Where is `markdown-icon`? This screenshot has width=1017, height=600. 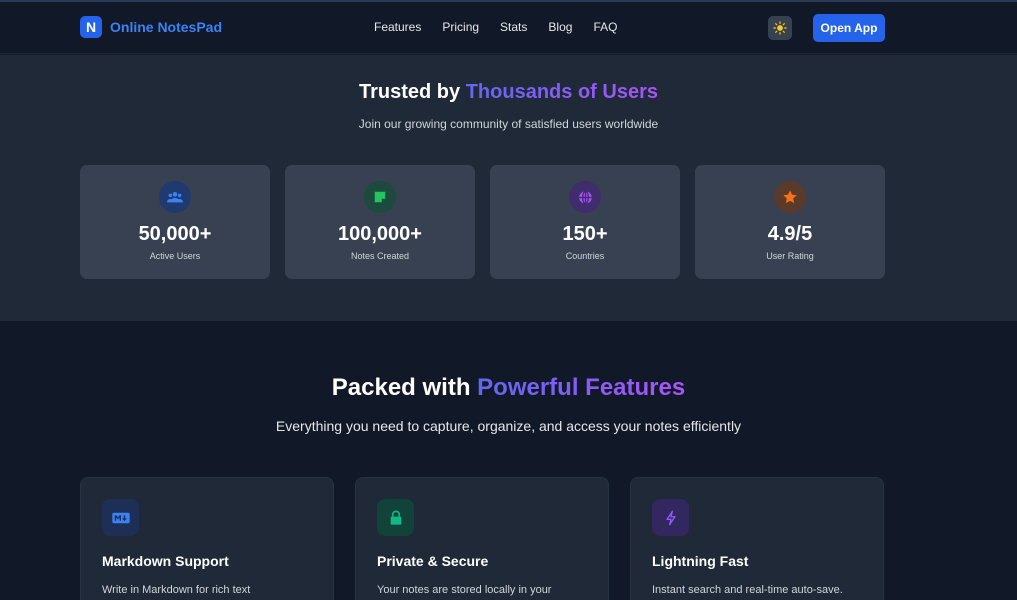
markdown-icon is located at coordinates (120, 517).